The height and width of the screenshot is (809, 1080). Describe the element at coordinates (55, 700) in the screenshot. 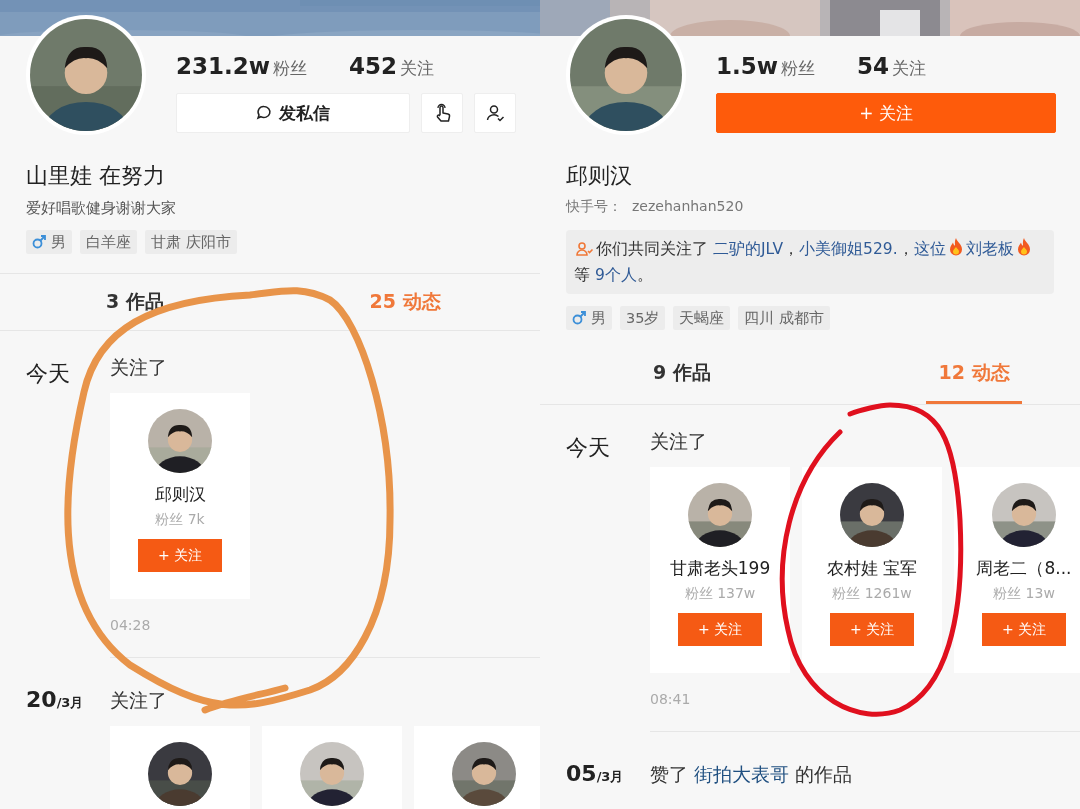

I see `date-label: 20/3月` at that location.